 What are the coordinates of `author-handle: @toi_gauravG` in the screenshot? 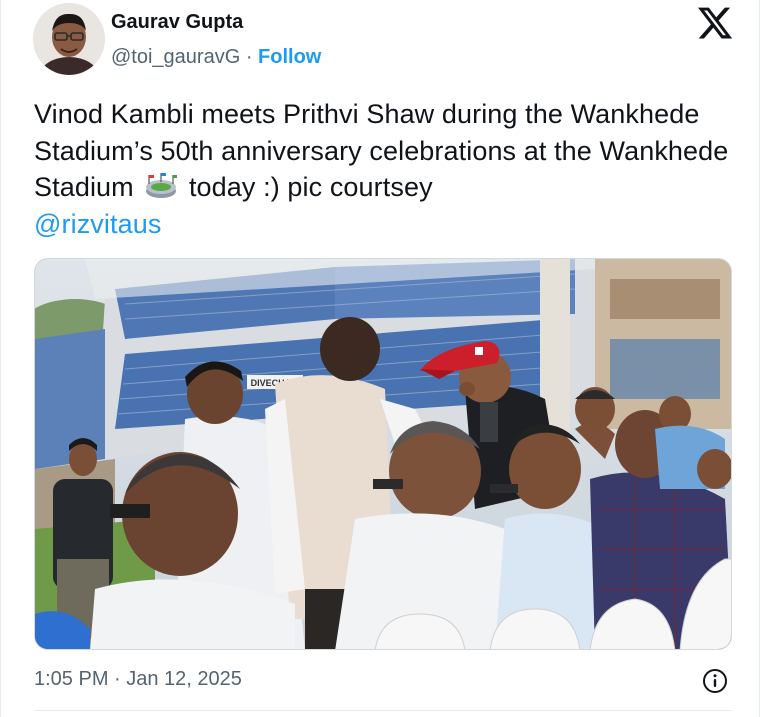 It's located at (175, 57).